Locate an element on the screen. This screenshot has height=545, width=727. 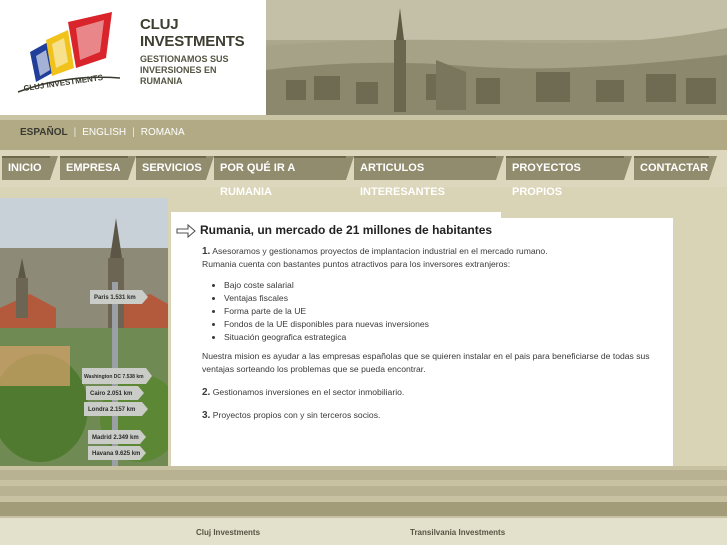
list-item: Situación geografica estrategica is located at coordinates (443, 337).